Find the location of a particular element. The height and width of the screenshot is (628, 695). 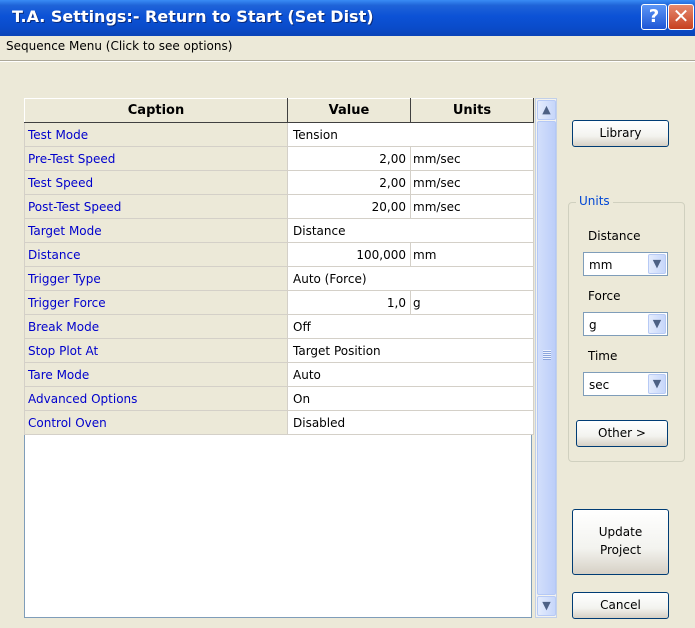

table-row: Stop Plot At Target Position is located at coordinates (279, 350).